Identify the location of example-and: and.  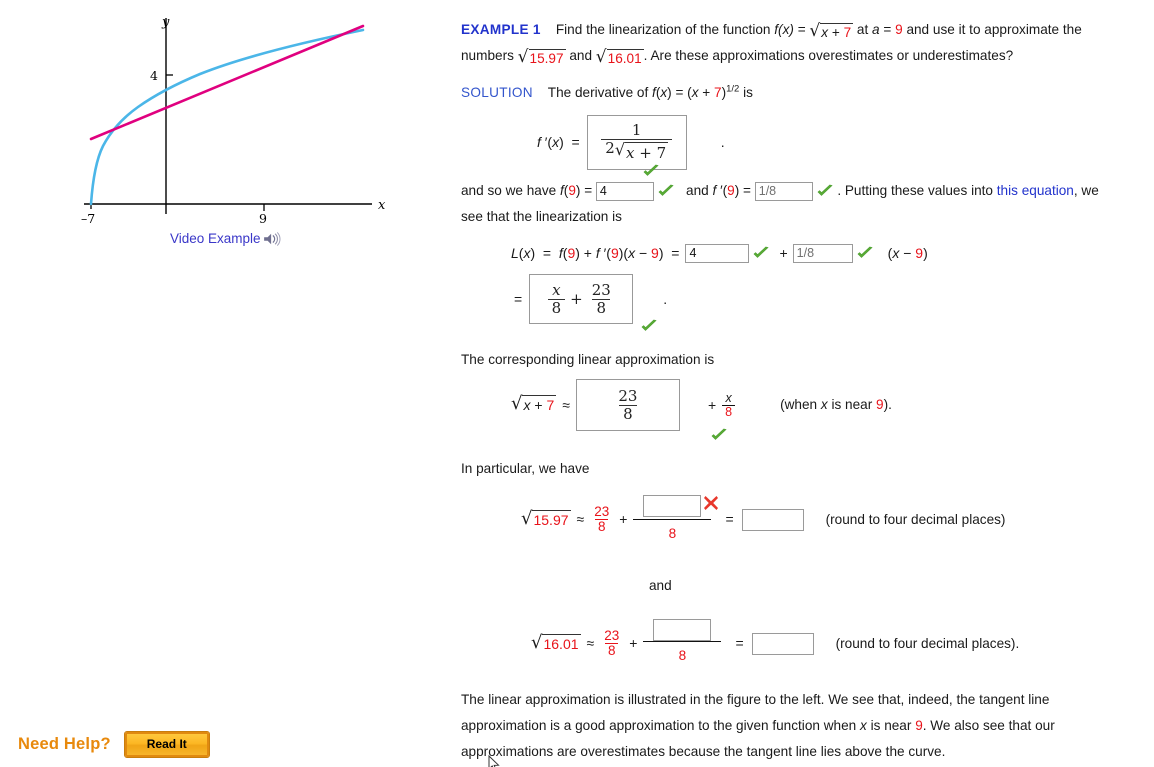
(581, 56).